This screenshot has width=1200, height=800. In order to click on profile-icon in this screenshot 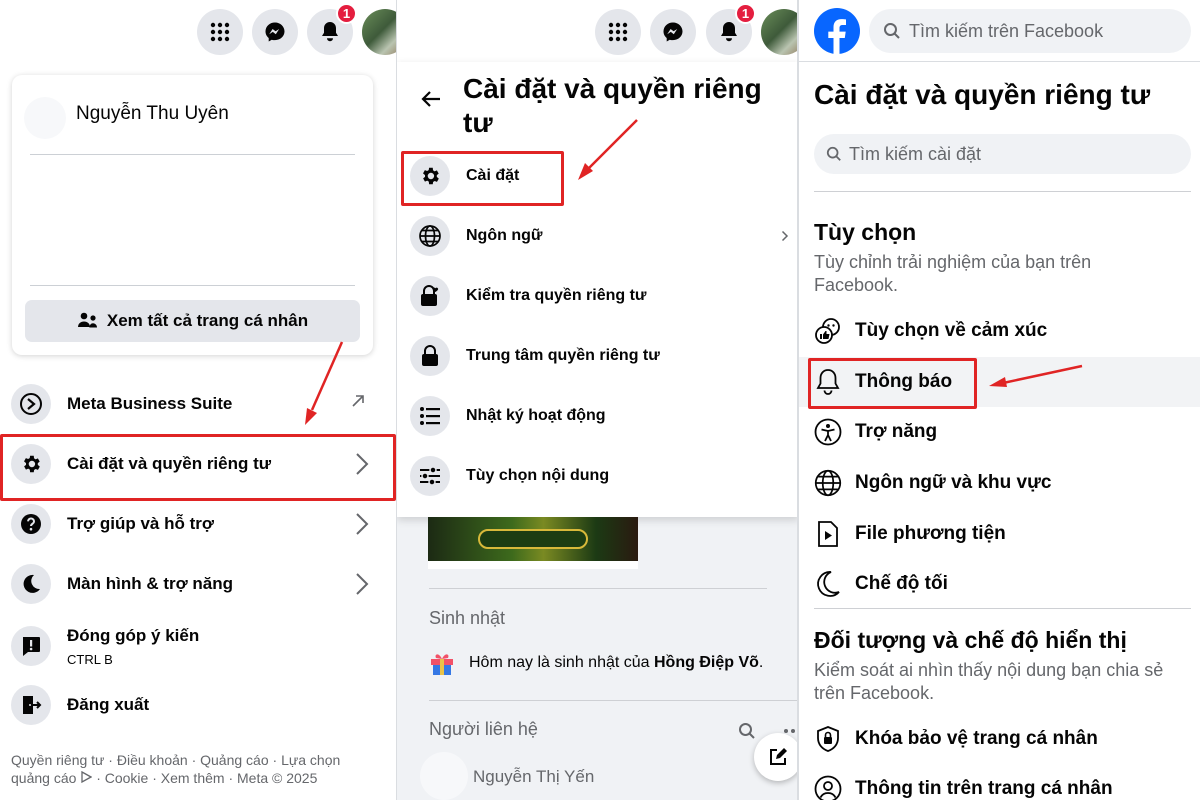, I will do `click(828, 787)`.